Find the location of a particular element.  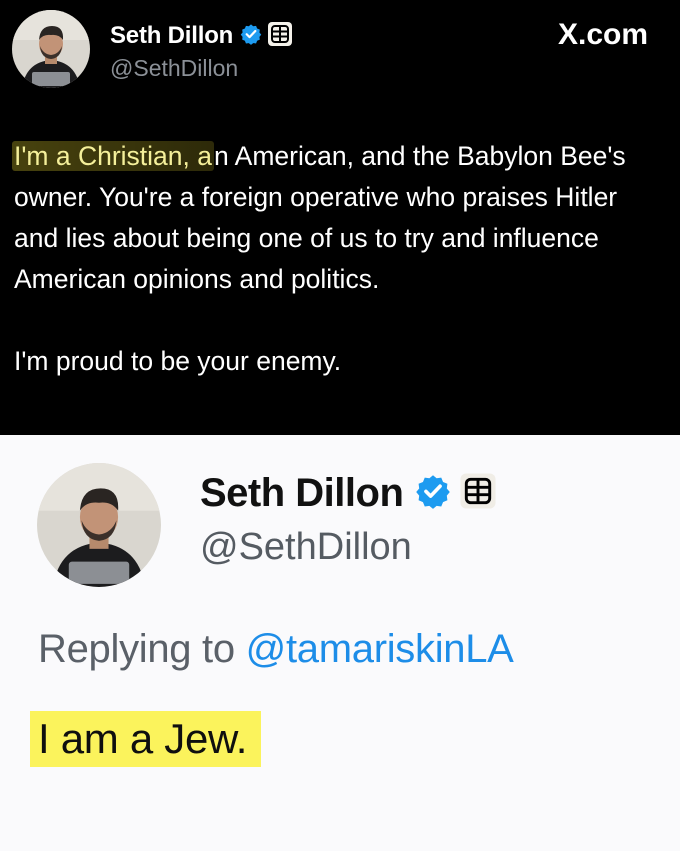

replying-to-line: Replying to @tamariskinLA is located at coordinates (276, 649).